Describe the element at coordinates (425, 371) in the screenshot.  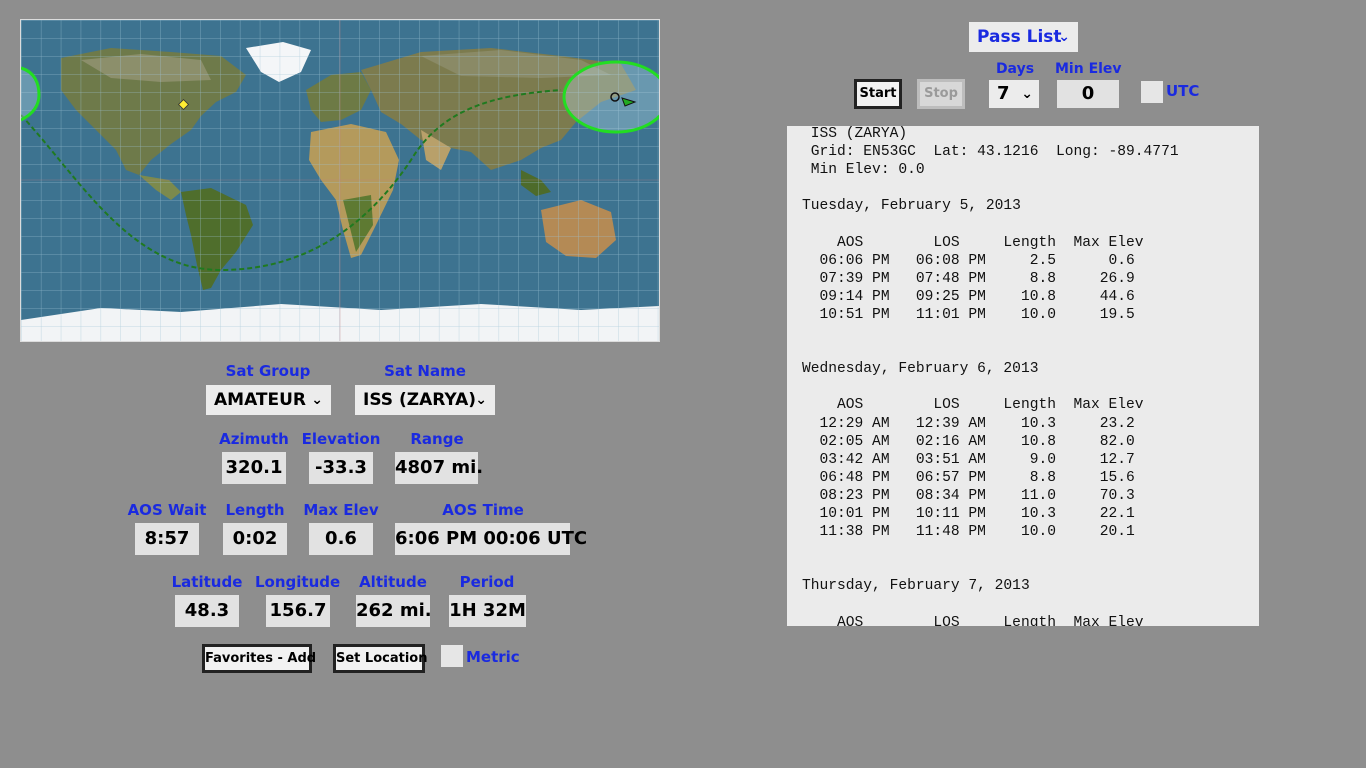
I see `sat-name-label: Sat Name` at that location.